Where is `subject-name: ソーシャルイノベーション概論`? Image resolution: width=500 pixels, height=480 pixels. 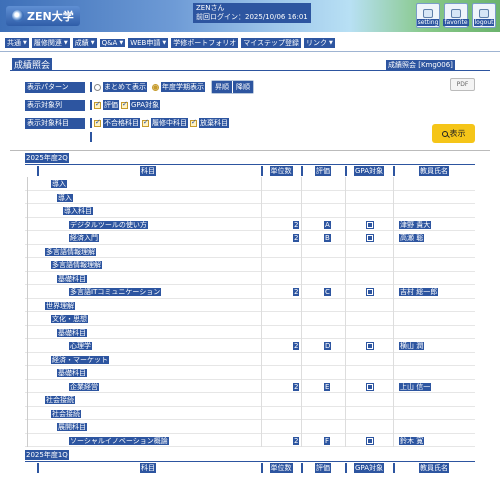
subject-name: ソーシャルイノベーション概論 is located at coordinates (119, 440).